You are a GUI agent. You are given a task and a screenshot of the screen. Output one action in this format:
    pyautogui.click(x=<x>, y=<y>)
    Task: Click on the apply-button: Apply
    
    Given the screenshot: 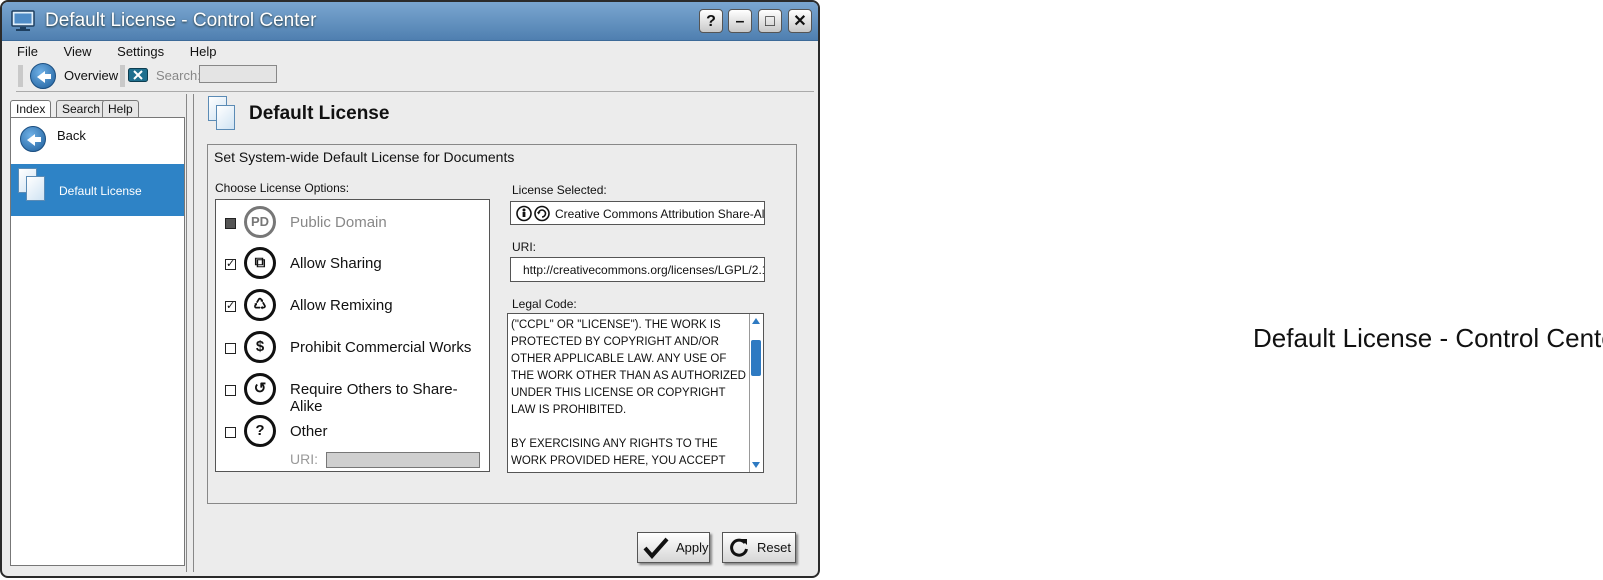 What is the action you would take?
    pyautogui.click(x=673, y=547)
    